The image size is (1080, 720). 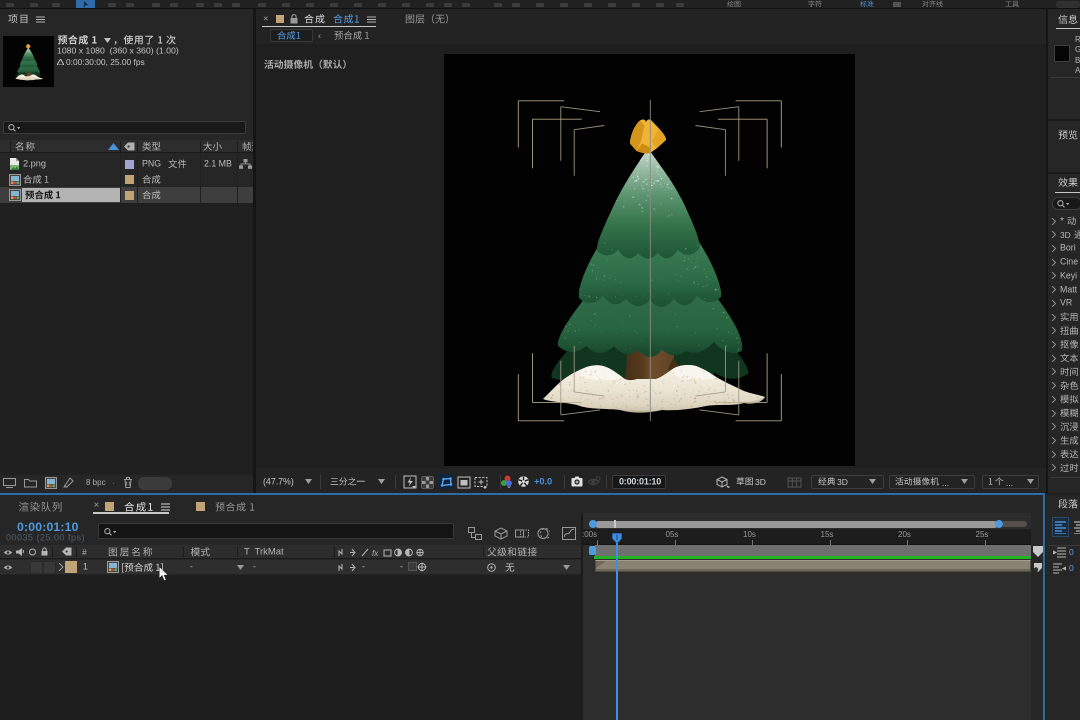 What do you see at coordinates (375, 553) in the screenshot?
I see `svg-text: fx` at bounding box center [375, 553].